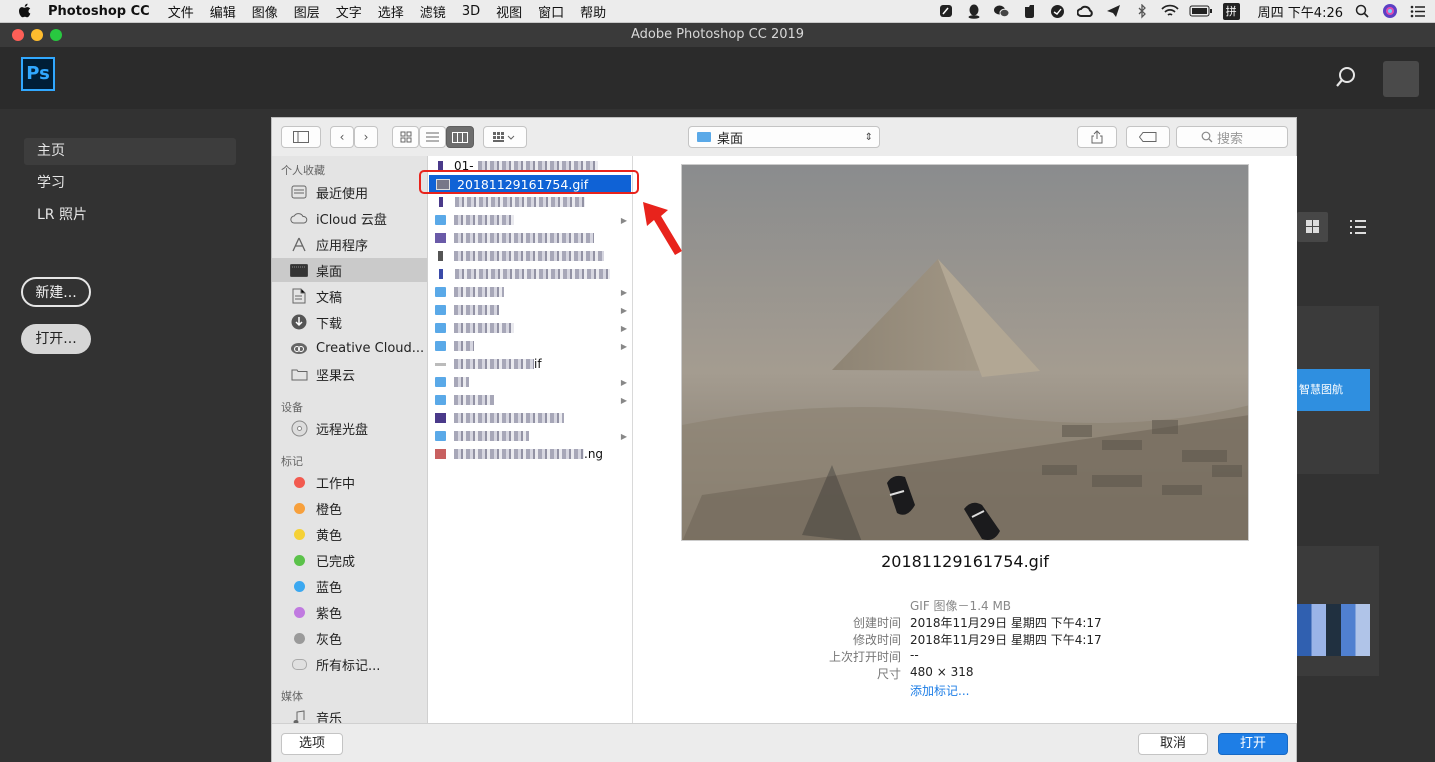 Image resolution: width=1435 pixels, height=762 pixels. I want to click on icon-view-button, so click(405, 137).